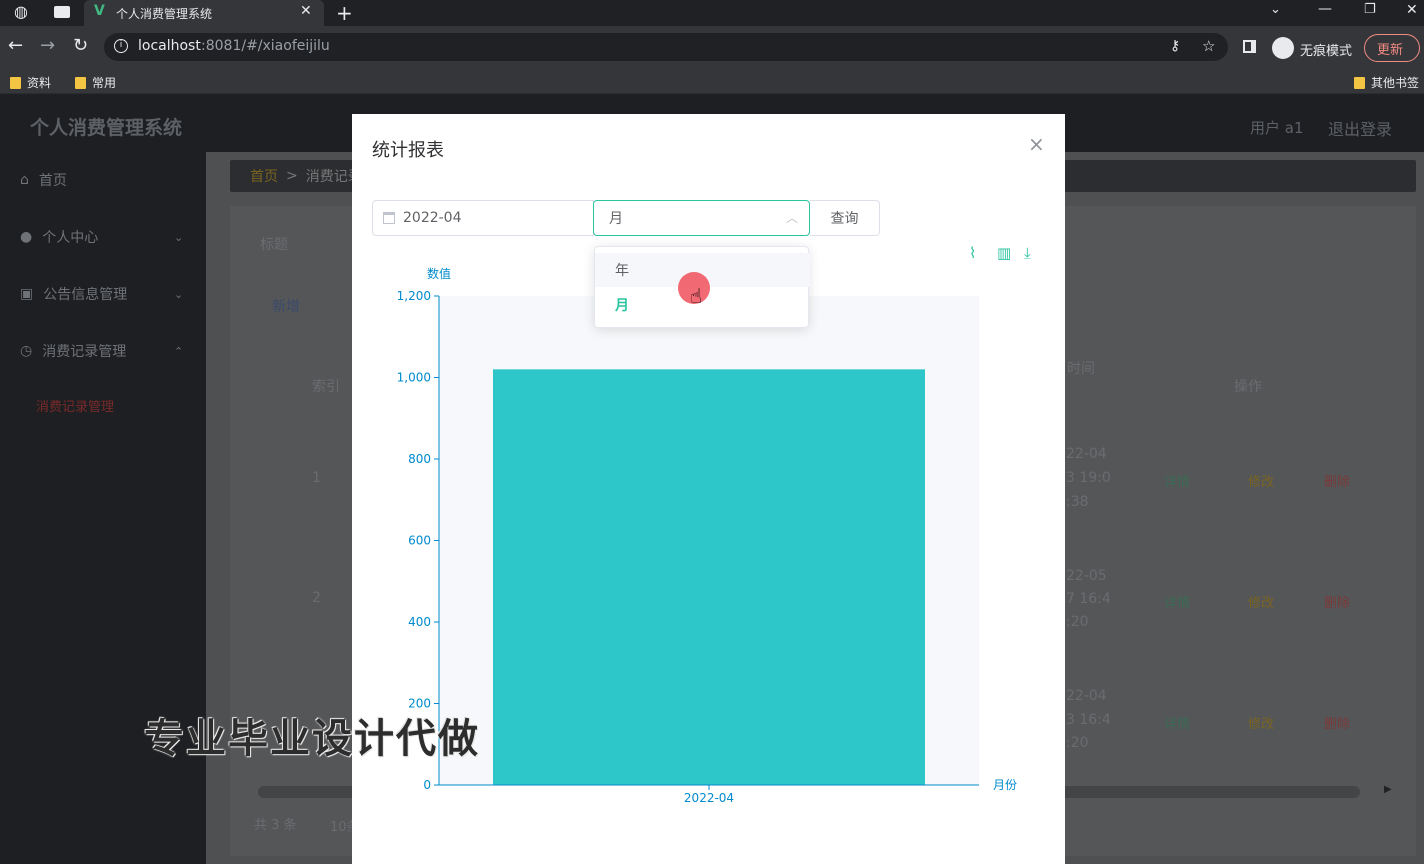 Image resolution: width=1424 pixels, height=864 pixels. I want to click on tab-list-icon: ⌄, so click(1275, 9).